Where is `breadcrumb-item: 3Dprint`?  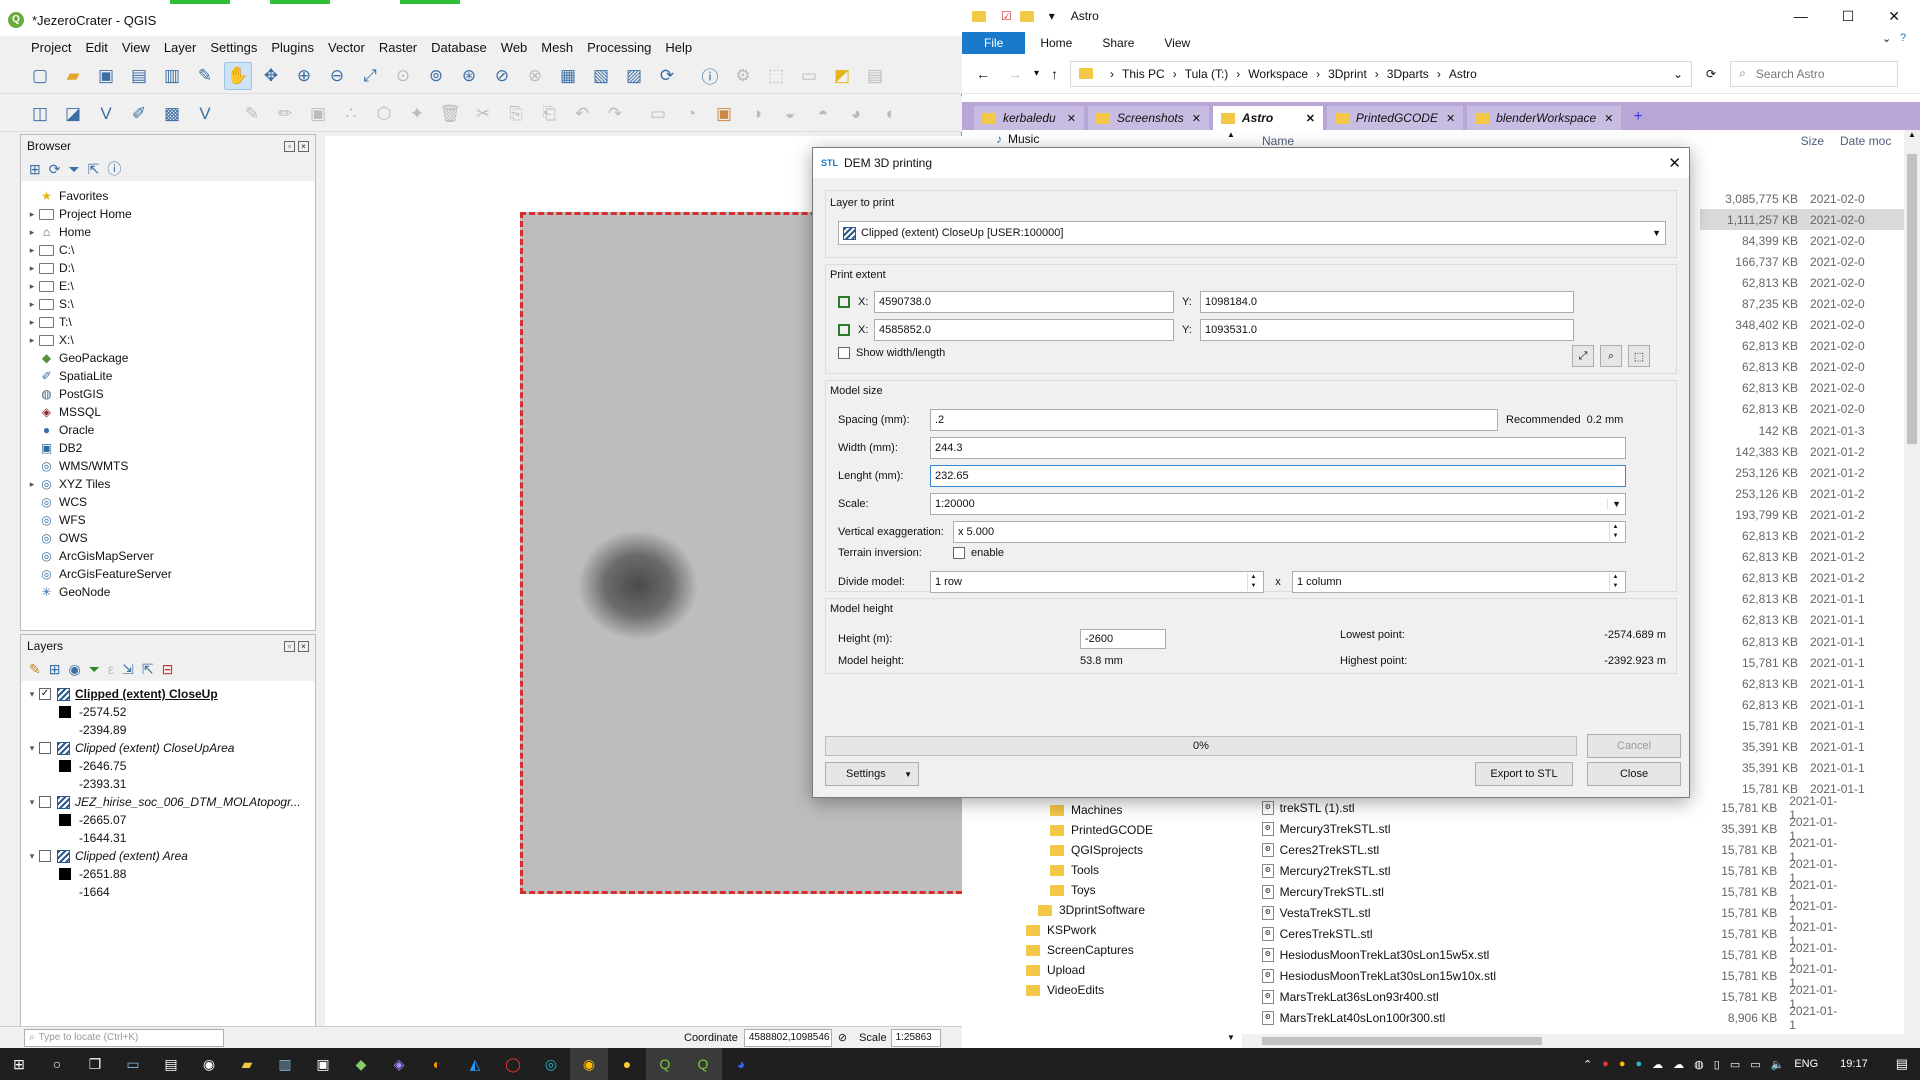
breadcrumb-item: 3Dprint is located at coordinates (1347, 74).